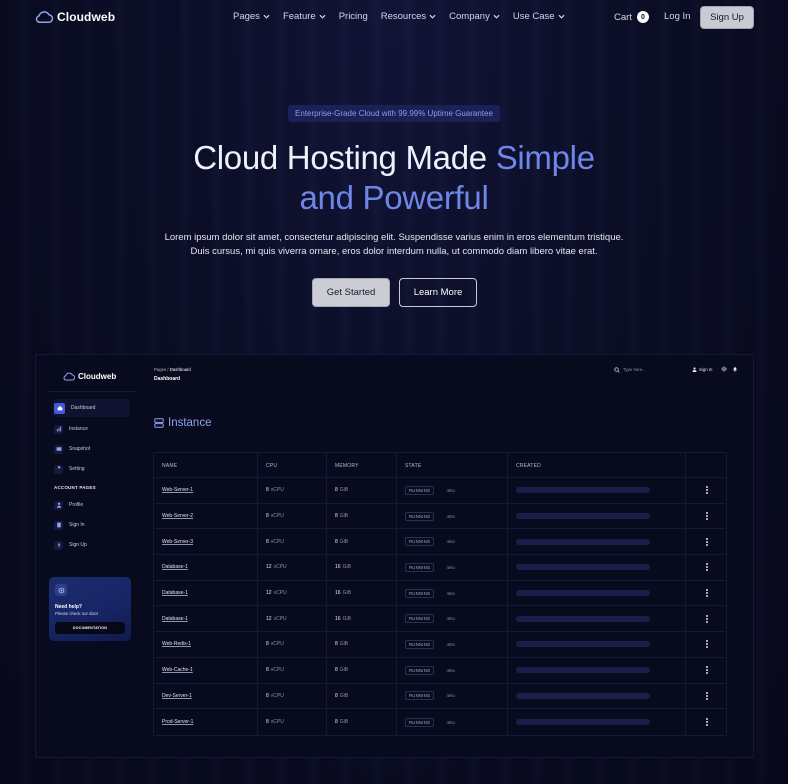 The height and width of the screenshot is (784, 788). Describe the element at coordinates (561, 16) in the screenshot. I see `chevron-down-icon` at that location.